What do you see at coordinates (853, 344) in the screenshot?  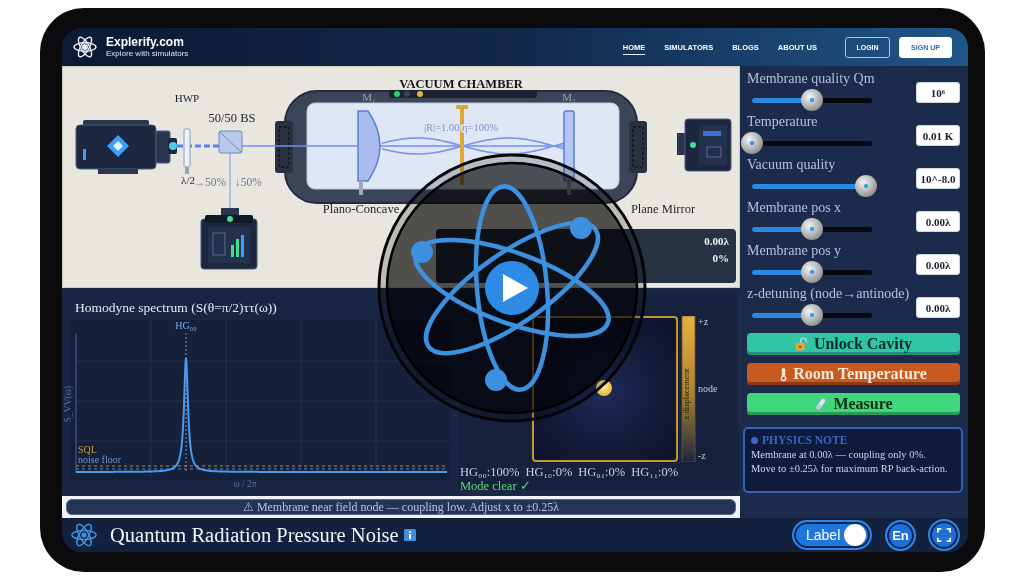 I see `action-button: Unlock Cavity` at bounding box center [853, 344].